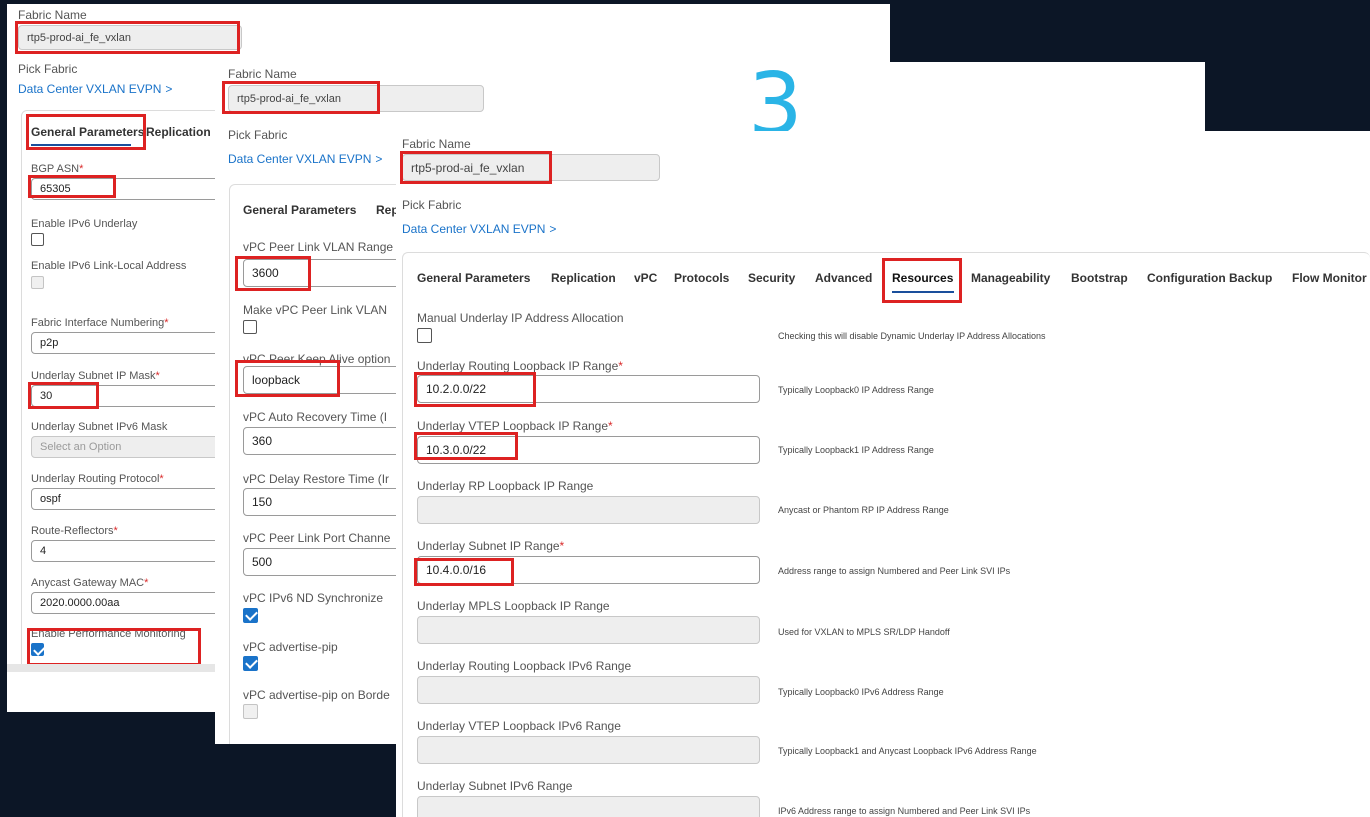 Image resolution: width=1370 pixels, height=817 pixels. I want to click on rp-loopback-range-help: Anycast or Phantom RP IP Address Range, so click(863, 510).